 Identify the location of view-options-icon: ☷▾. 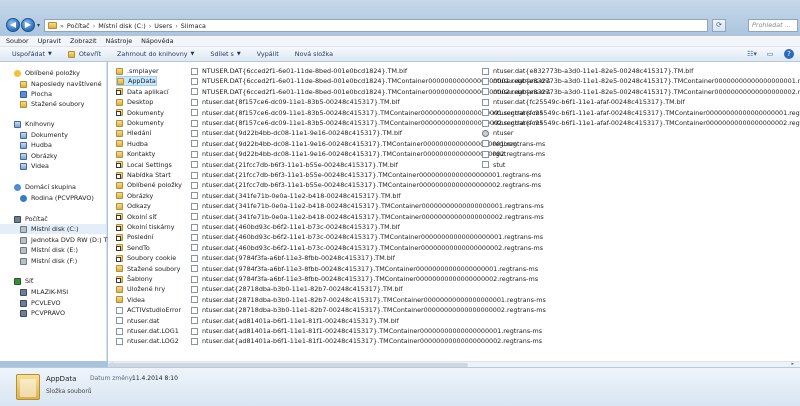
(752, 54).